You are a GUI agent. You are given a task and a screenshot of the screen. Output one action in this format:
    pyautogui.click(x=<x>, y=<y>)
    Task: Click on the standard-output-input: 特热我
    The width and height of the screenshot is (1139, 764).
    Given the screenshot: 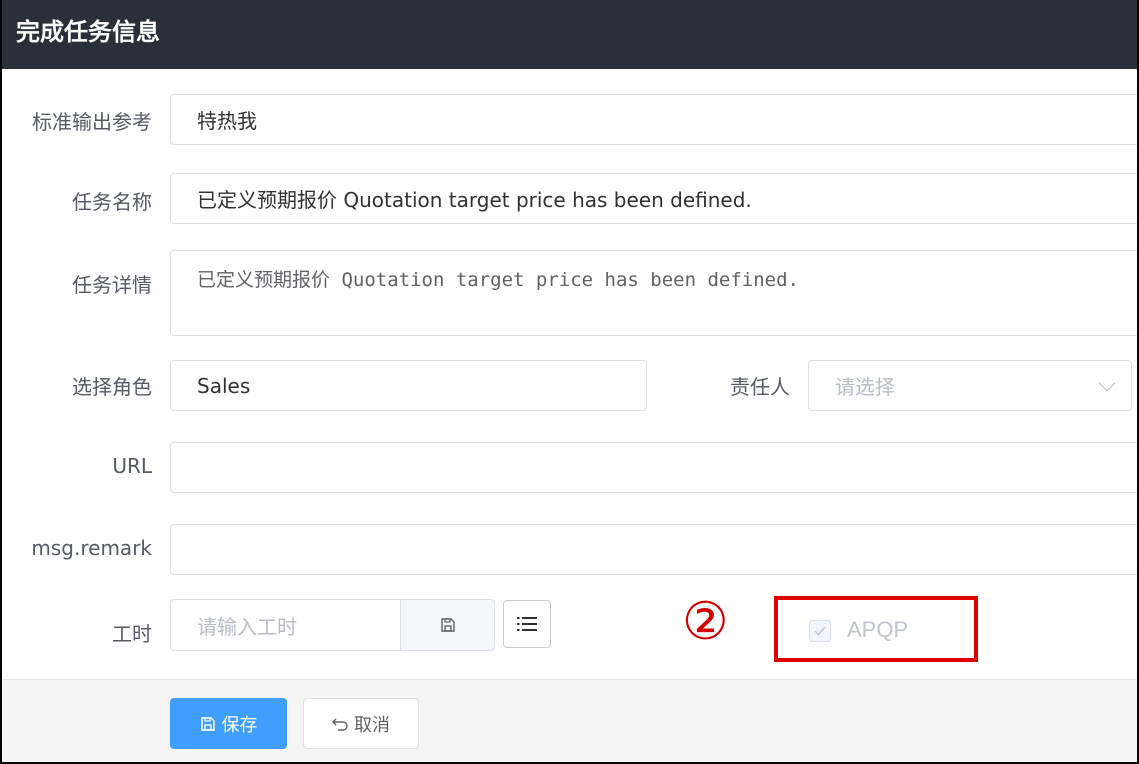 What is the action you would take?
    pyautogui.click(x=653, y=119)
    